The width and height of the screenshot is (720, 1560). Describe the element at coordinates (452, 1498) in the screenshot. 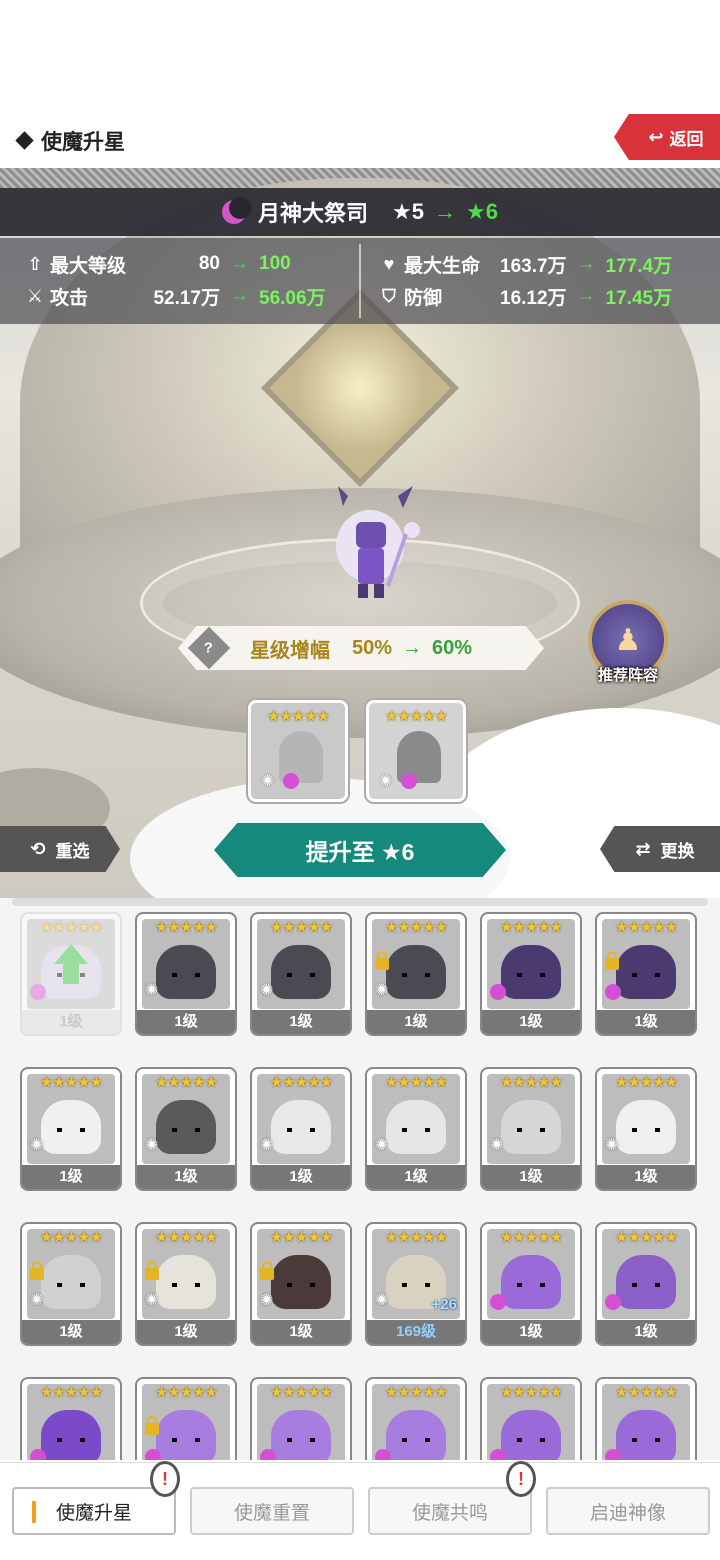

I see `tab-resonance: 使魔共鸣 !` at that location.